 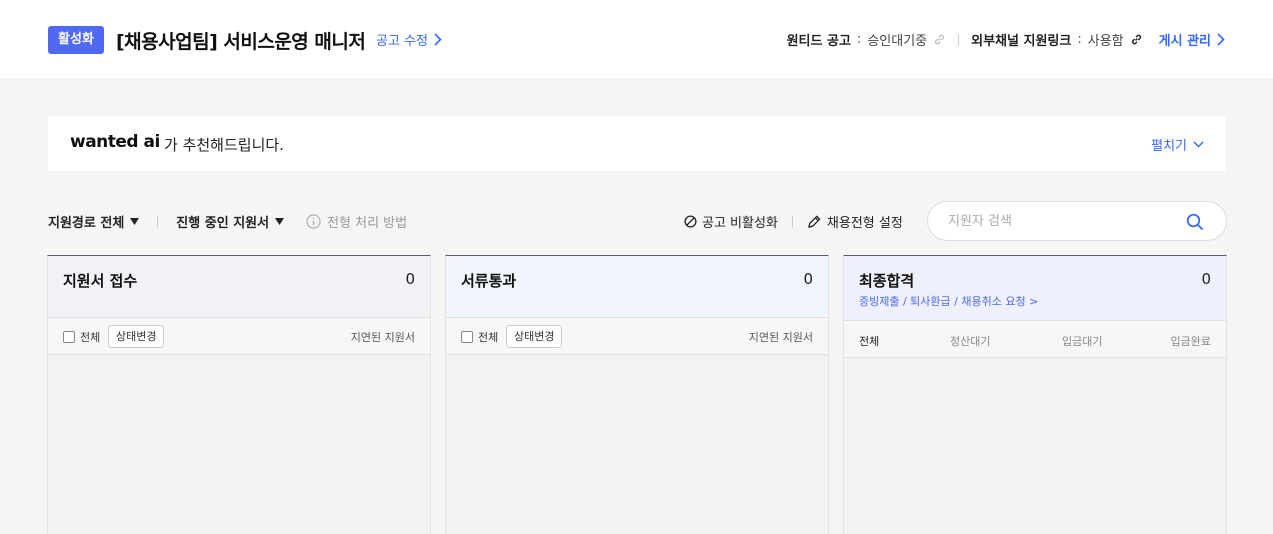 What do you see at coordinates (367, 223) in the screenshot?
I see `process-help-label: 전형 처리 방법` at bounding box center [367, 223].